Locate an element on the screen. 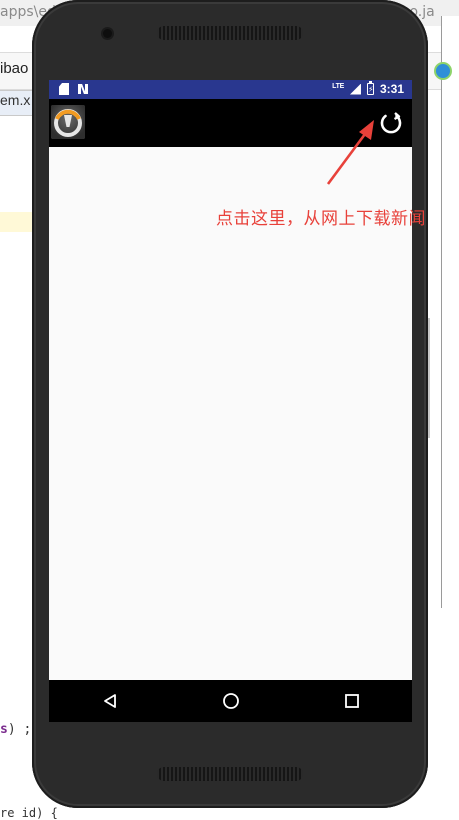 This screenshot has height=820, width=459. ide-editor-tab-label: em.x is located at coordinates (15, 100).